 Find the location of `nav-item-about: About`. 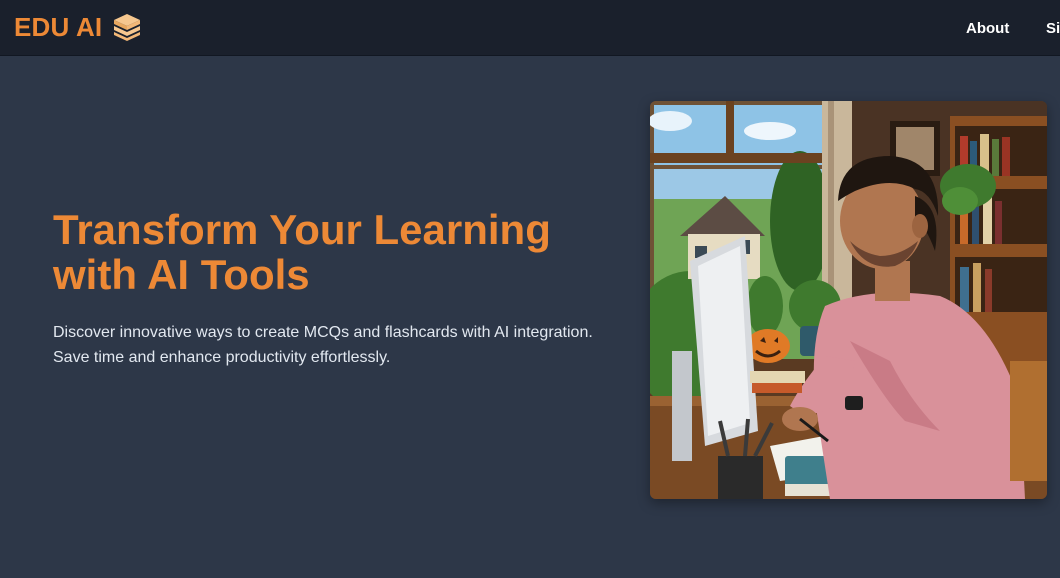

nav-item-about: About is located at coordinates (987, 28).